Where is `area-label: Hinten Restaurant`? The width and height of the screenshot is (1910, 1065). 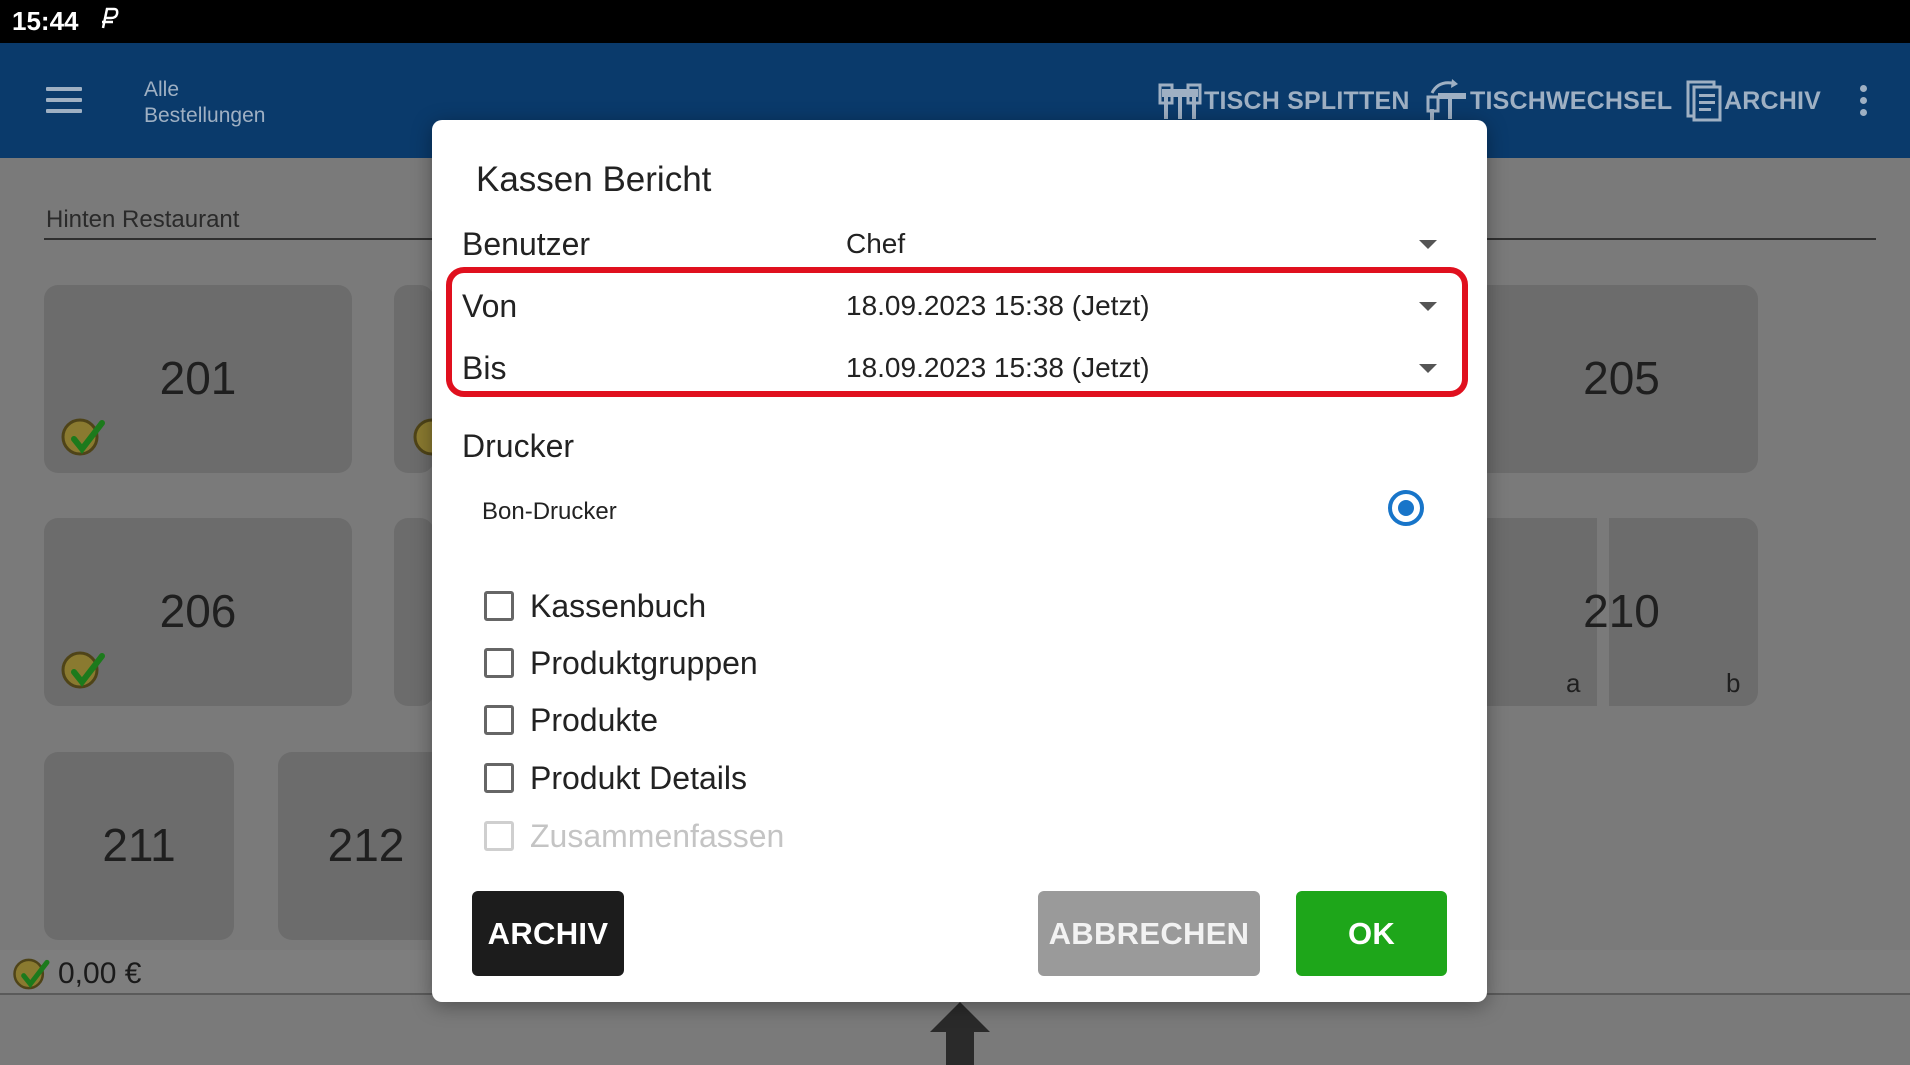
area-label: Hinten Restaurant is located at coordinates (143, 219).